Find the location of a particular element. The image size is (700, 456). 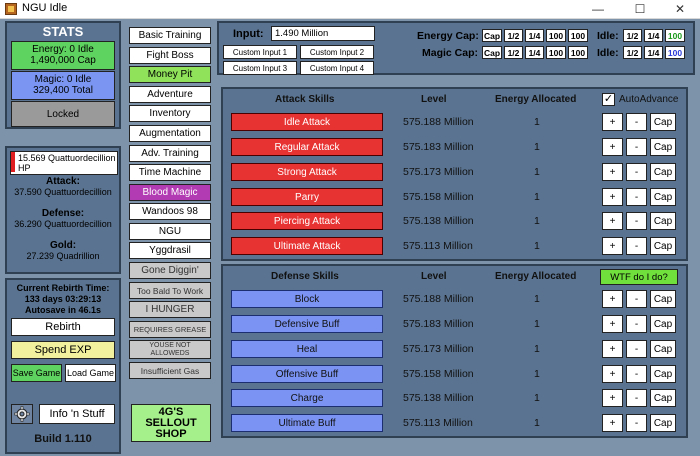

magic-cap-button: Cap is located at coordinates (492, 52).